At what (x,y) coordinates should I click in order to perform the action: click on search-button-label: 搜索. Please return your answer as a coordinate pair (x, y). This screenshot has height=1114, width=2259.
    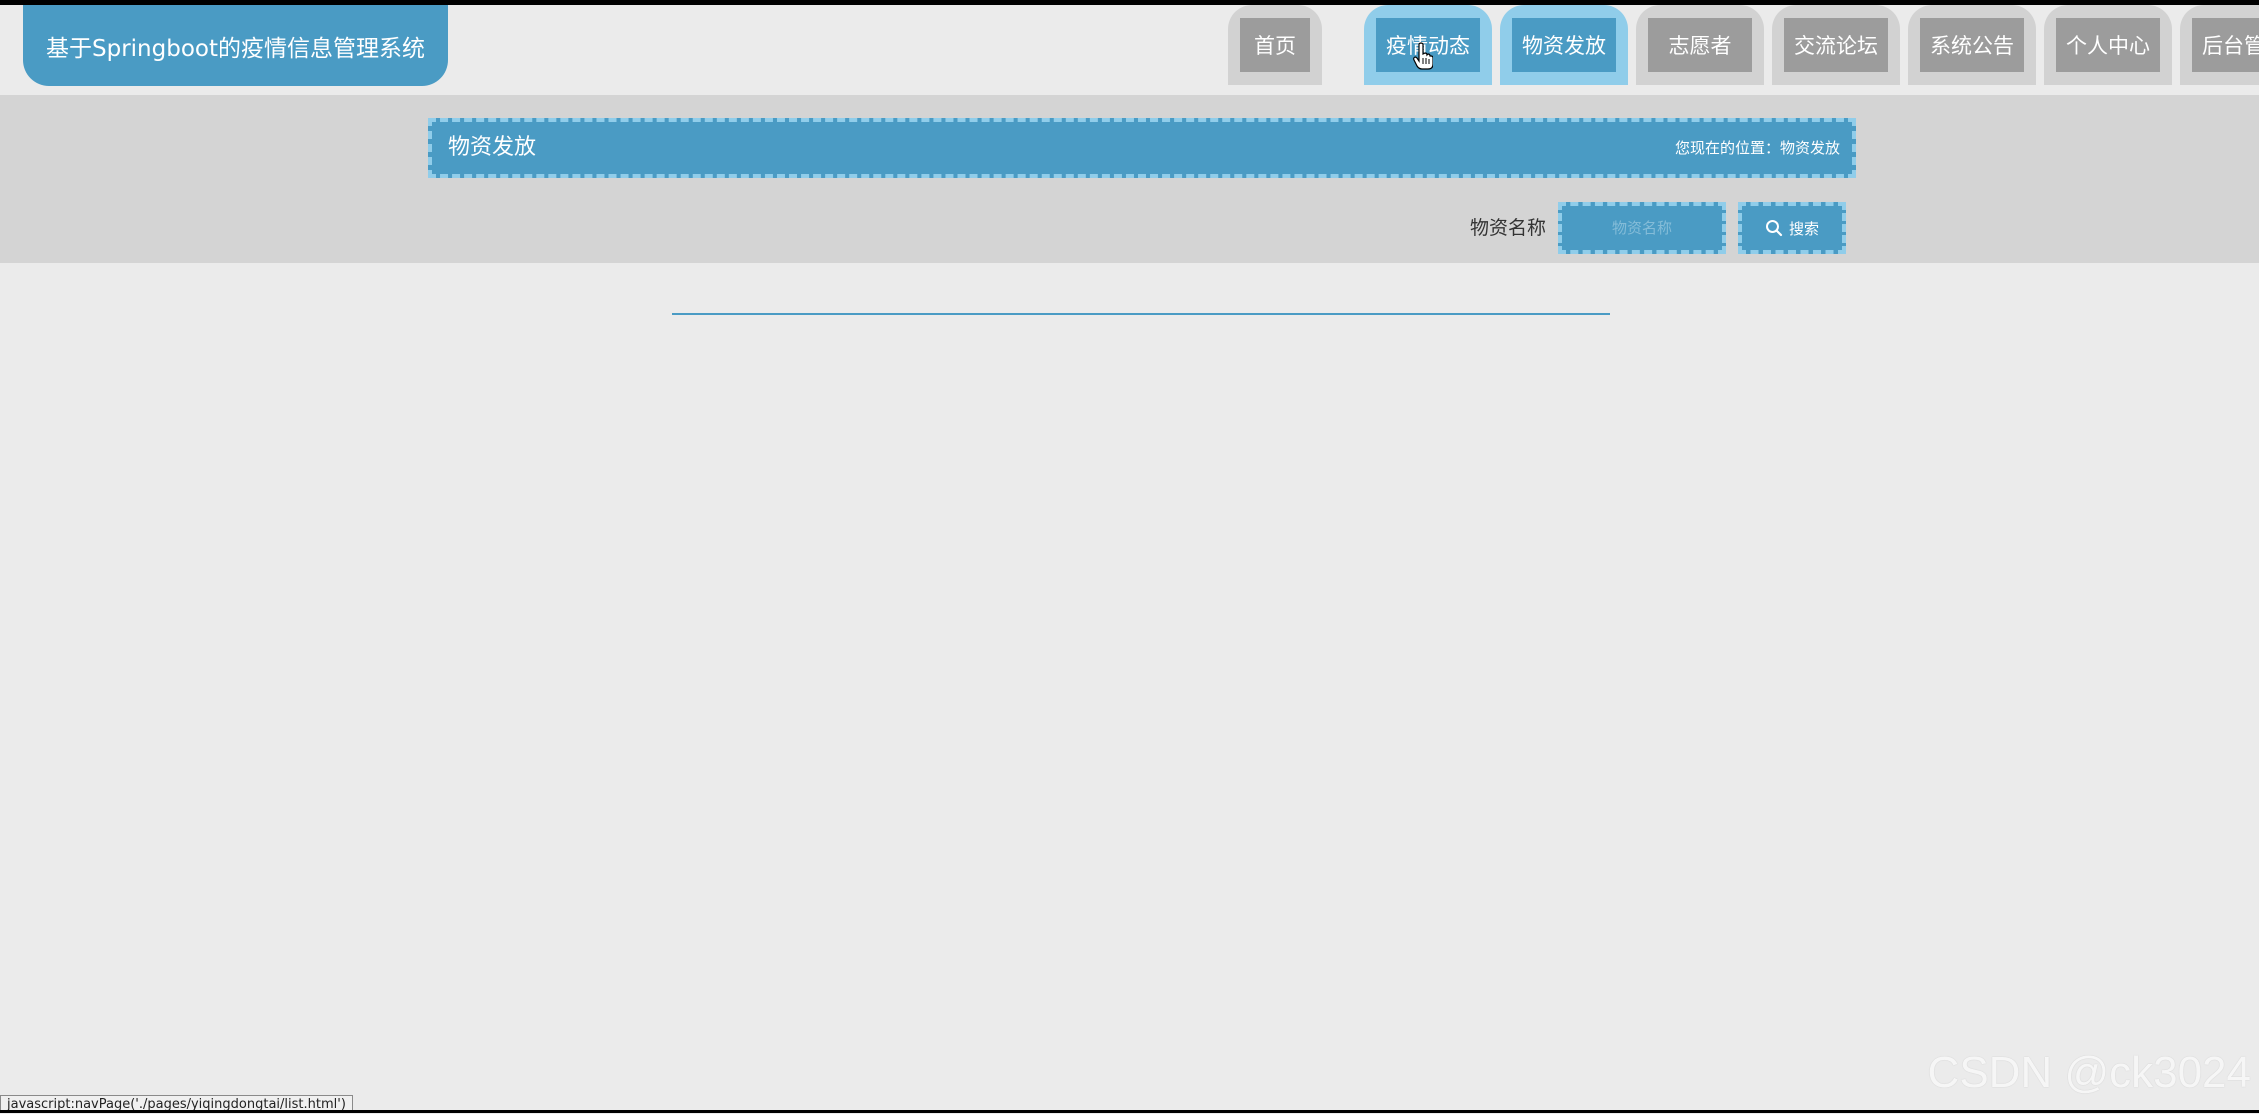
    Looking at the image, I should click on (1803, 228).